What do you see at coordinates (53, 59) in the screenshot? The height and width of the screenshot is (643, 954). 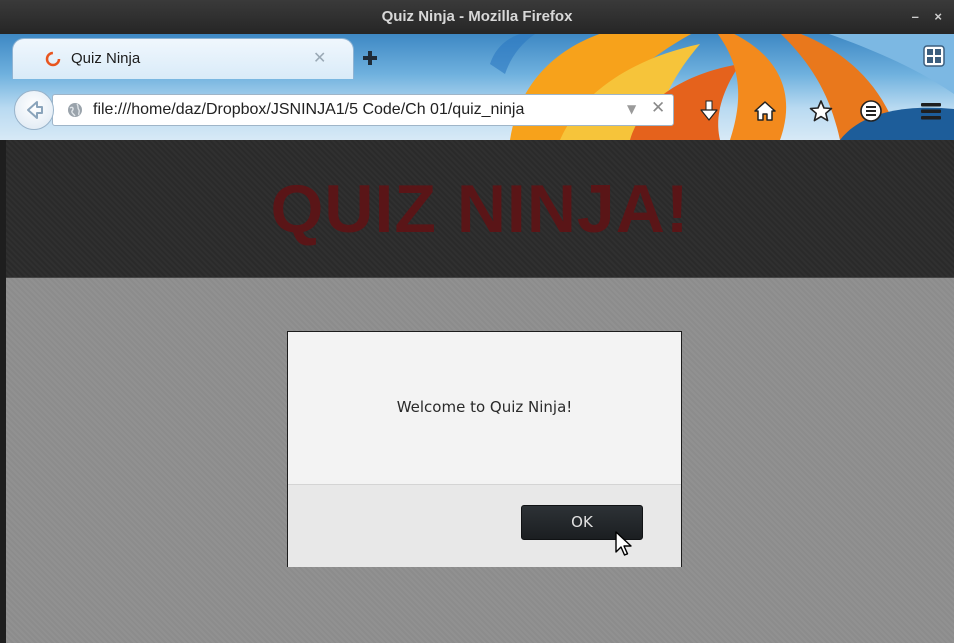 I see `firefox-loading-icon` at bounding box center [53, 59].